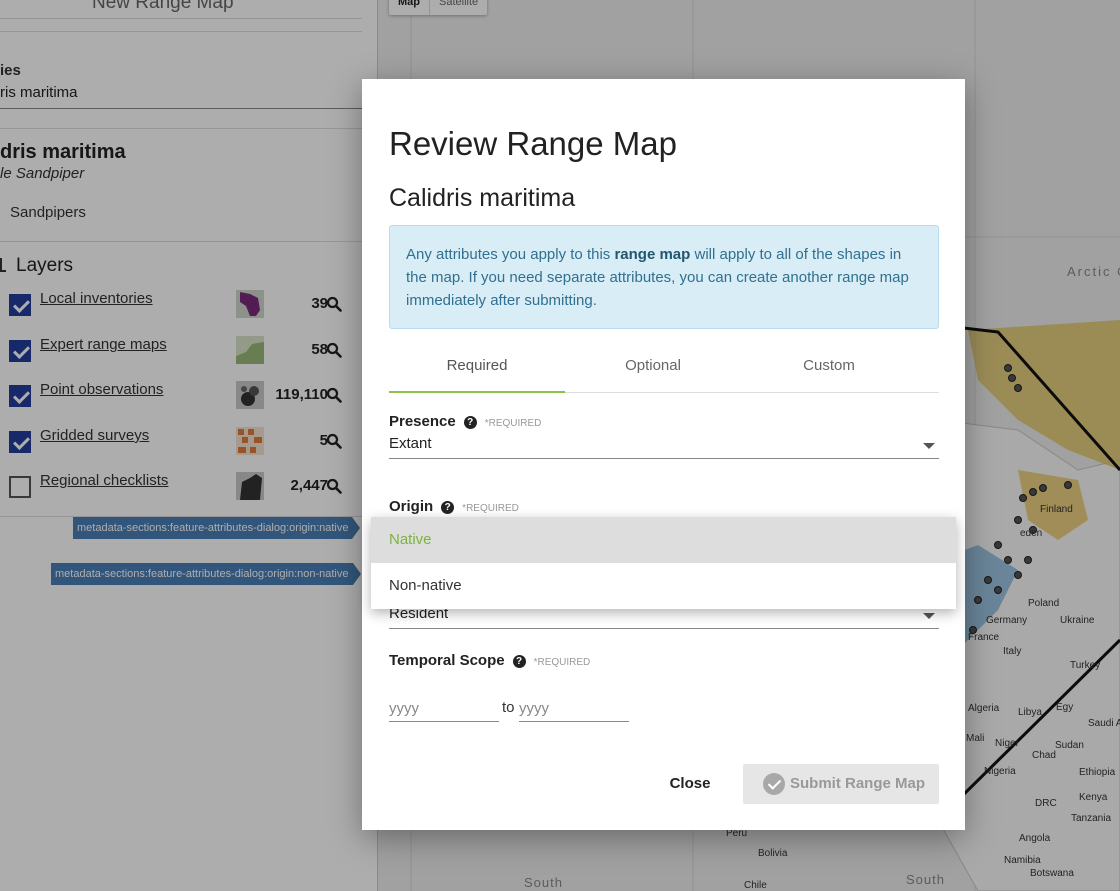 This screenshot has width=1120, height=891. I want to click on origin-label: Origin? *REQUIRED, so click(454, 506).